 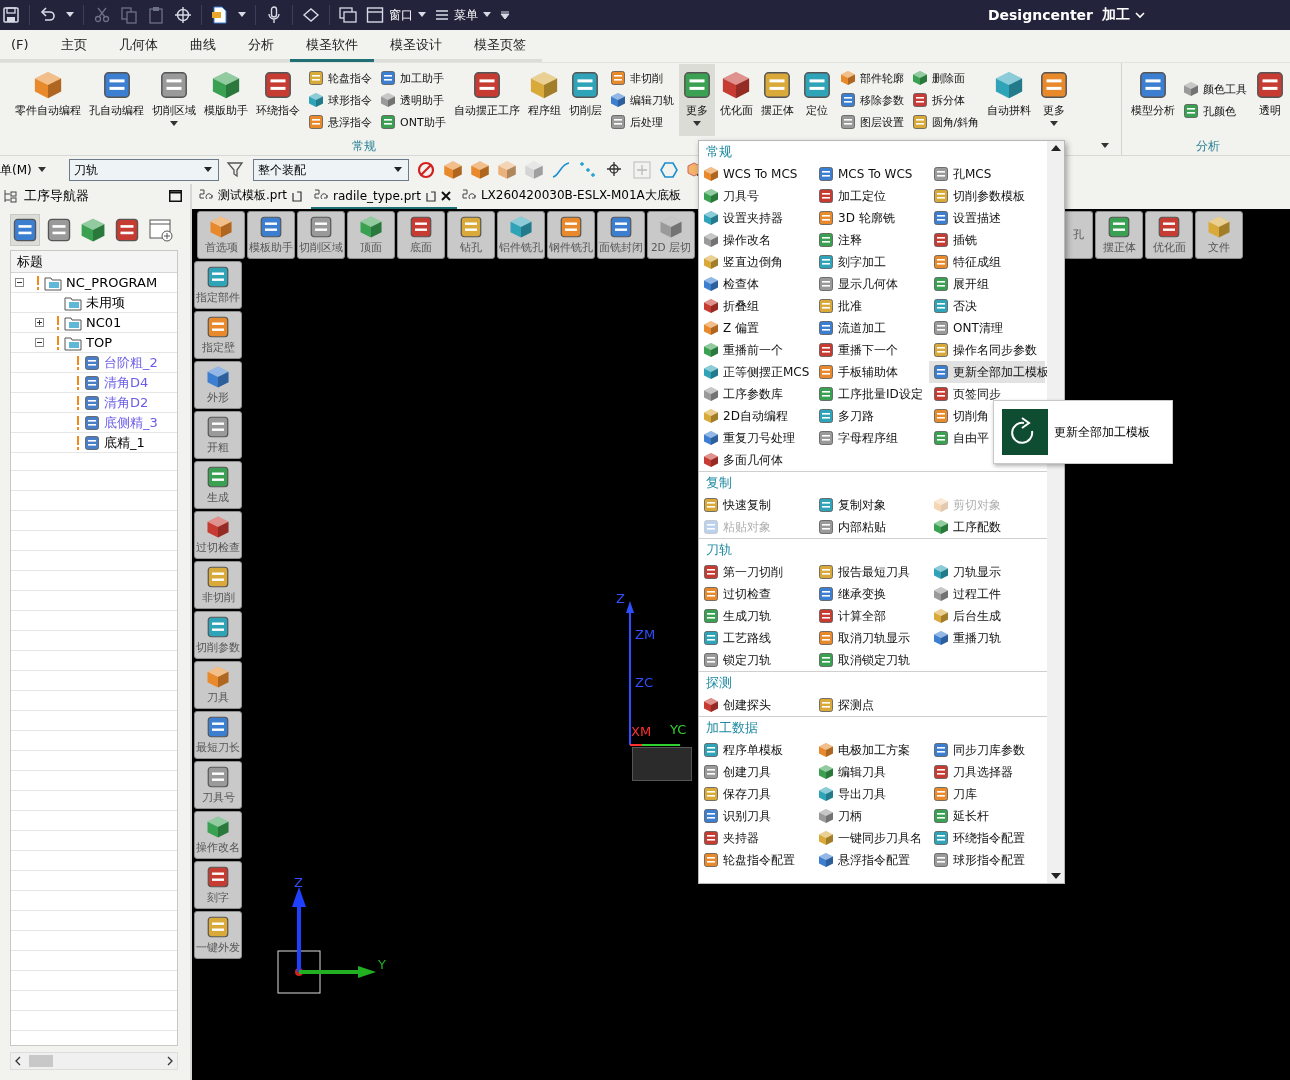 I want to click on ribbon-button: 拆分体, so click(x=945, y=100).